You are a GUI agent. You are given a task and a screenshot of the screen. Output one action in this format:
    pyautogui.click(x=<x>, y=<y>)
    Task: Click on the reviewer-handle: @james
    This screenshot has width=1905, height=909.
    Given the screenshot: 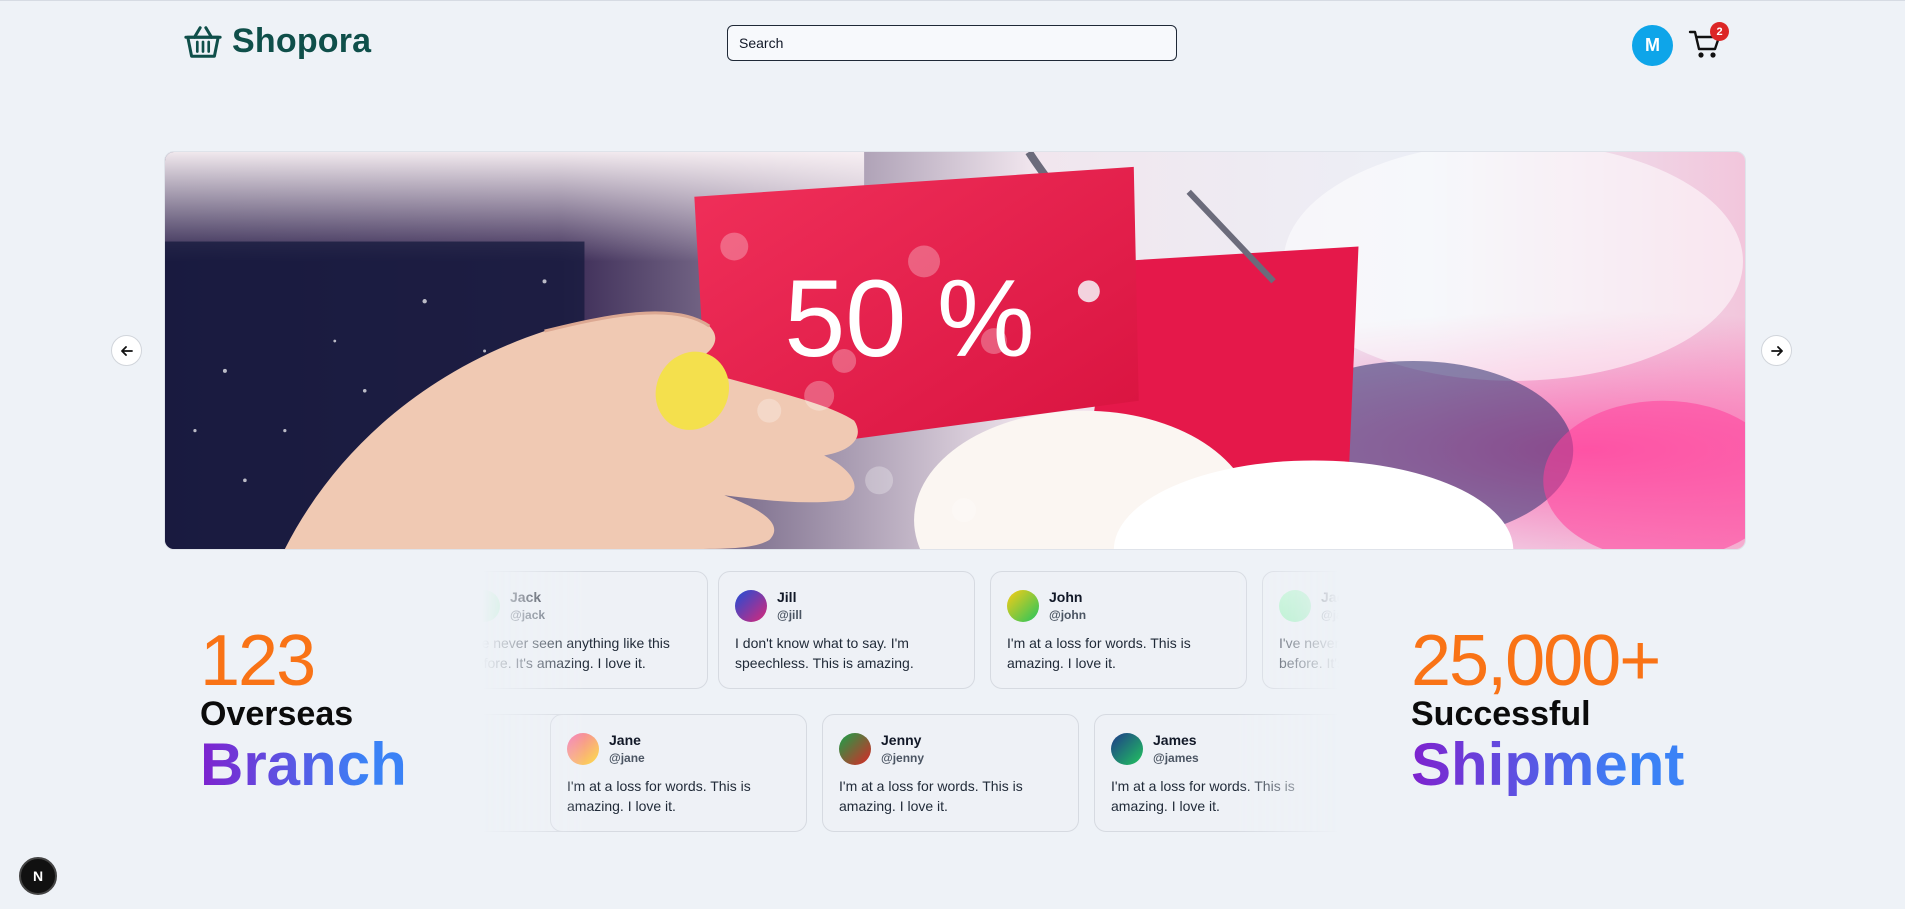 What is the action you would take?
    pyautogui.click(x=1176, y=758)
    